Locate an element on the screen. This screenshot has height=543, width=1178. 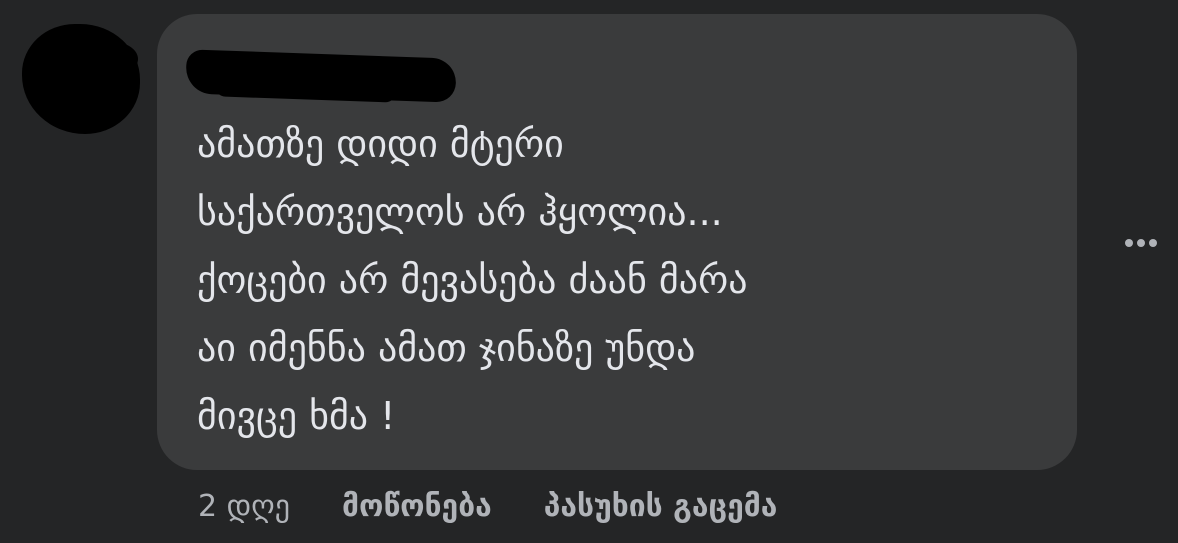
avatar is located at coordinates (81, 79).